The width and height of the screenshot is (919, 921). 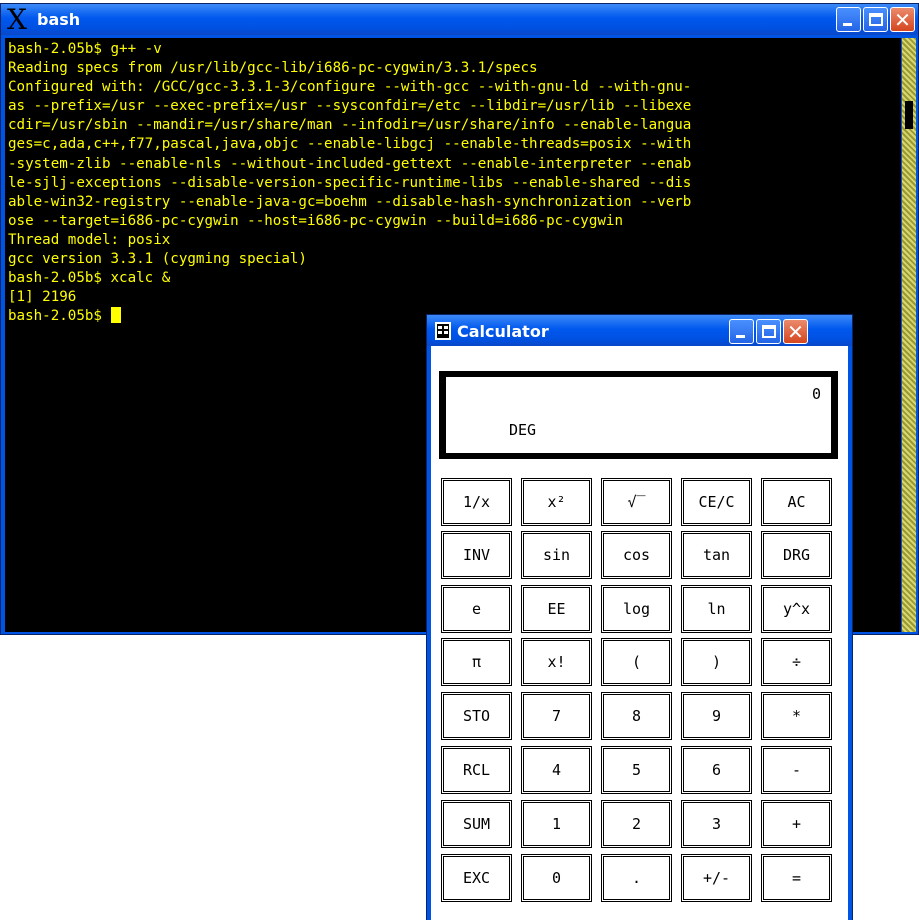 I want to click on calculator-icon, so click(x=443, y=331).